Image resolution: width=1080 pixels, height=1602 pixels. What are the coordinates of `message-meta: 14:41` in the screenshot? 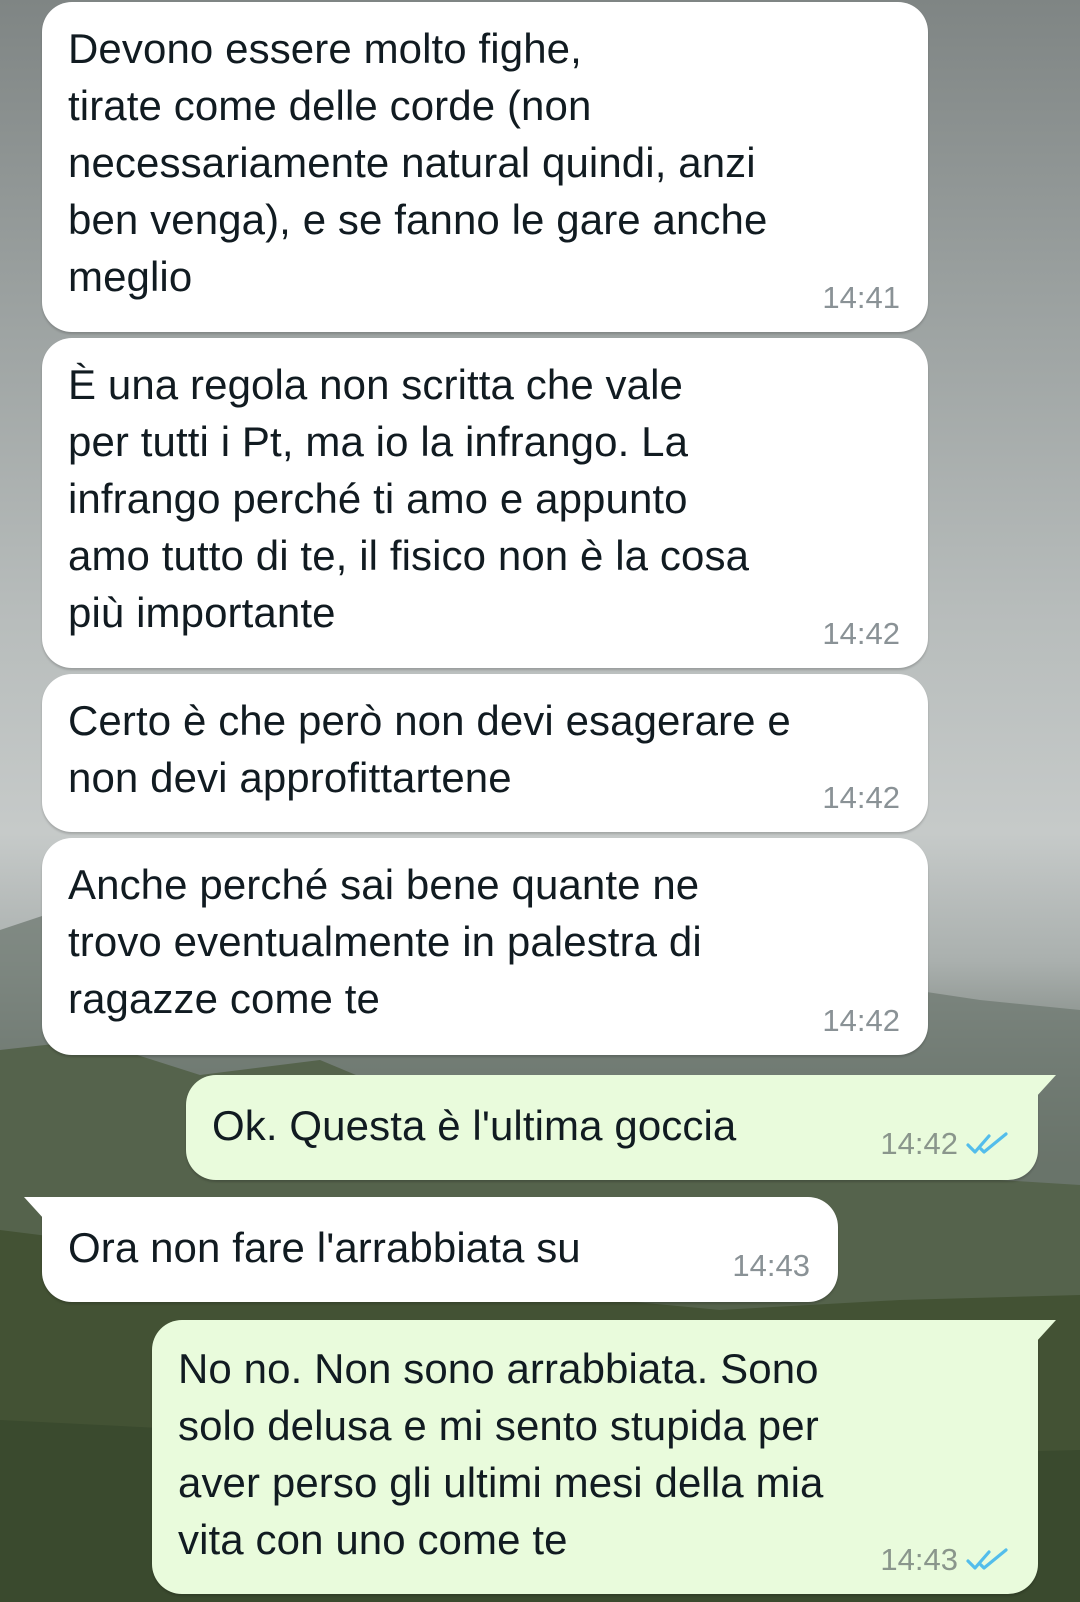 It's located at (861, 298).